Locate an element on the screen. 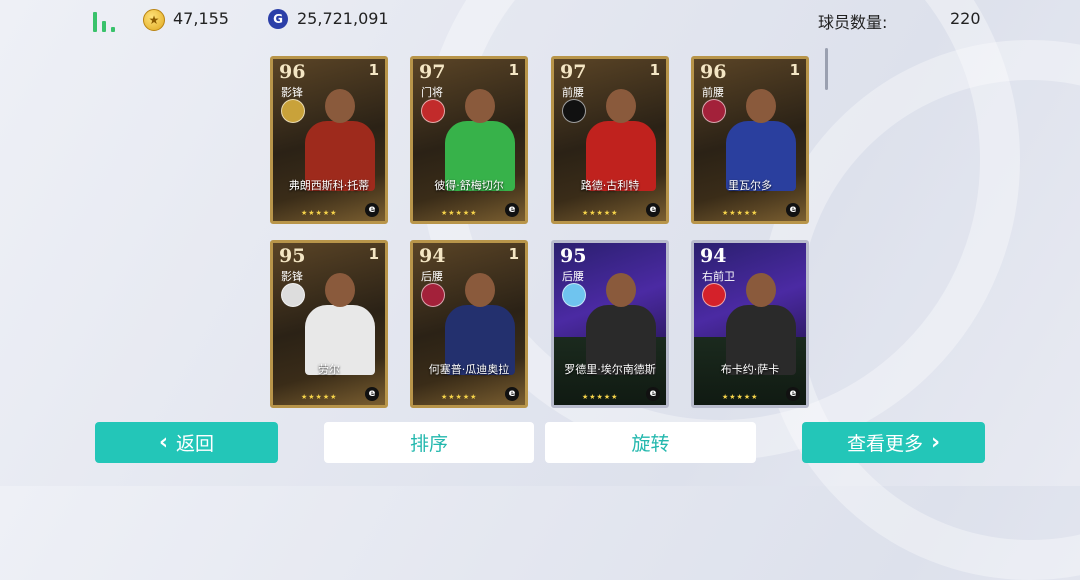 The height and width of the screenshot is (580, 1080). player-card: 97 1 前腰路德·古利特 ★★★★★ e is located at coordinates (610, 140).